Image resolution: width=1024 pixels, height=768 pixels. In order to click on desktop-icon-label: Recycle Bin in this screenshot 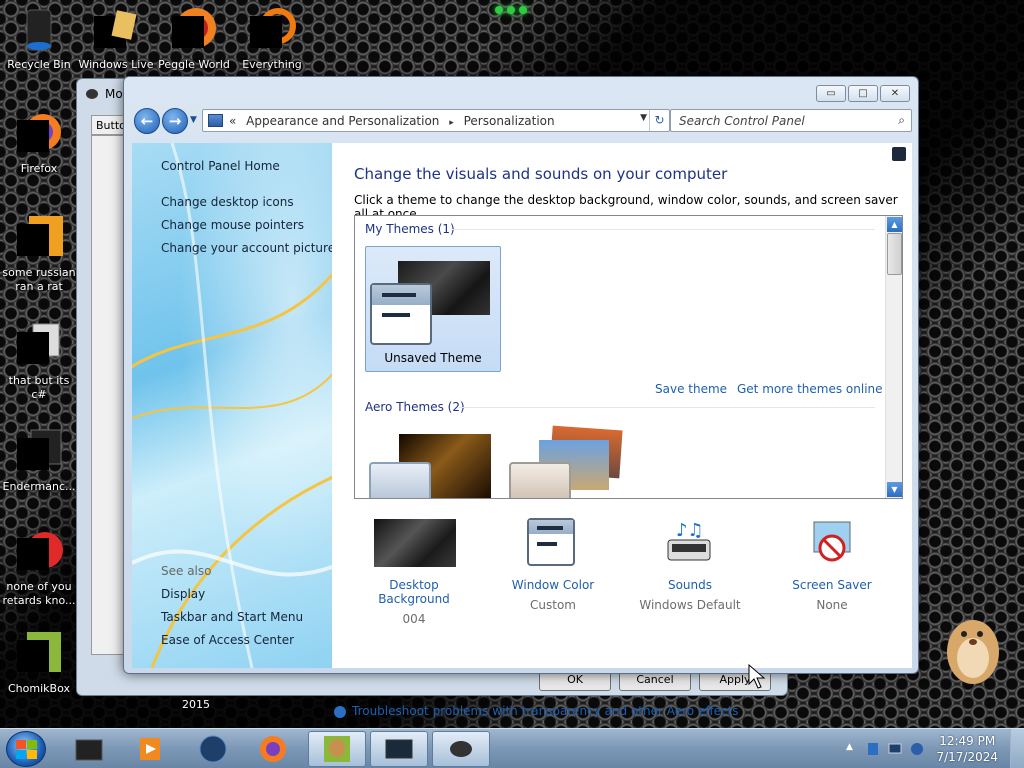, I will do `click(39, 64)`.